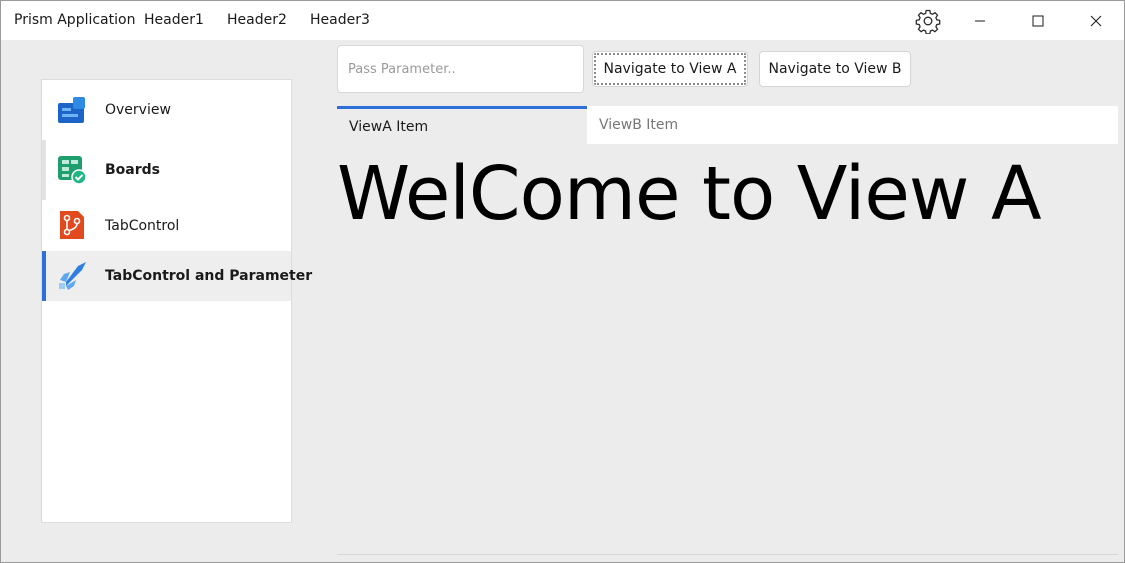  What do you see at coordinates (670, 69) in the screenshot?
I see `navigate-view-a-button: Navigate to View A` at bounding box center [670, 69].